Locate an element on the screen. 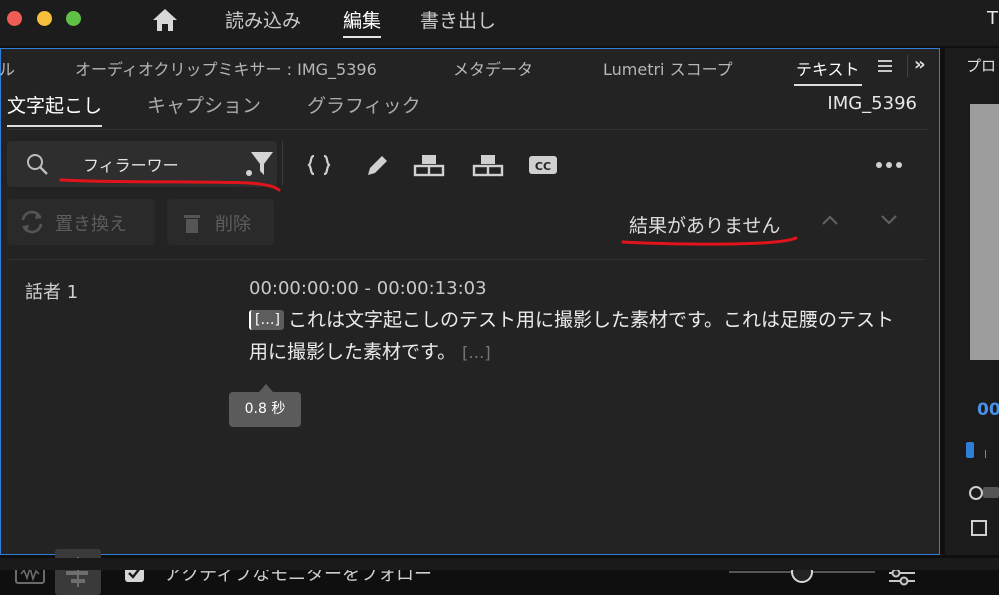 Image resolution: width=999 pixels, height=595 pixels. tab-transcript: 文字起こし is located at coordinates (55, 109).